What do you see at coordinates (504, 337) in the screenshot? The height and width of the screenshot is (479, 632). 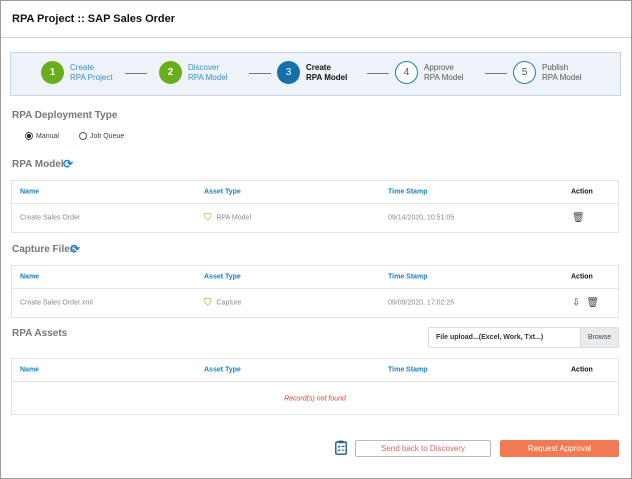 I see `file-upload-input: File upload...(Excel, Work, Txt...)` at bounding box center [504, 337].